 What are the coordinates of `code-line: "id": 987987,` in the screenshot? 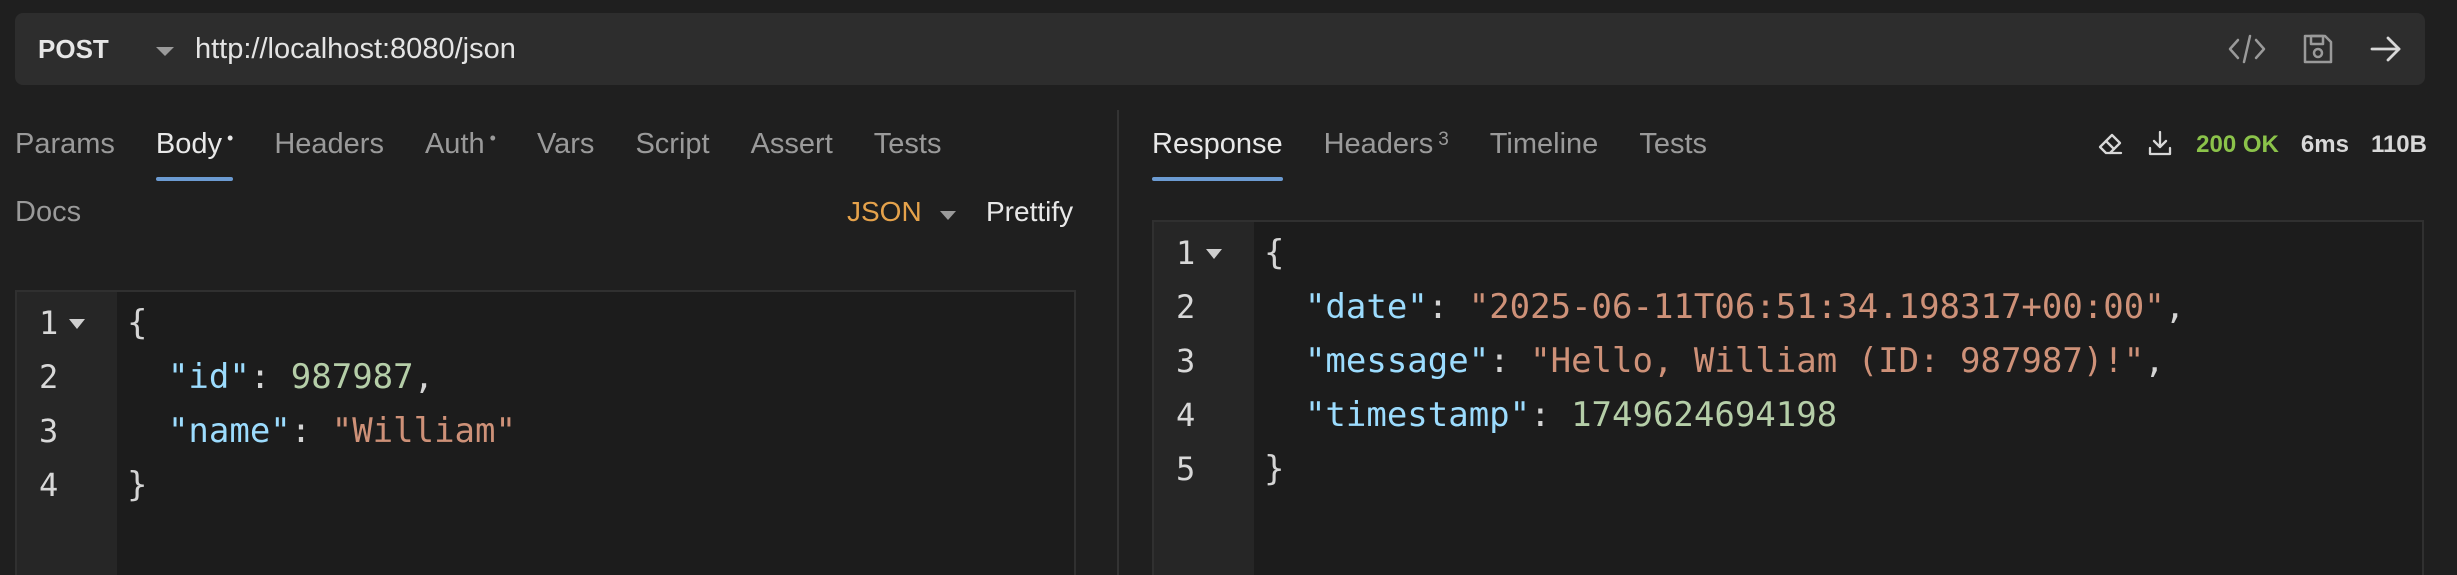 It's located at (280, 377).